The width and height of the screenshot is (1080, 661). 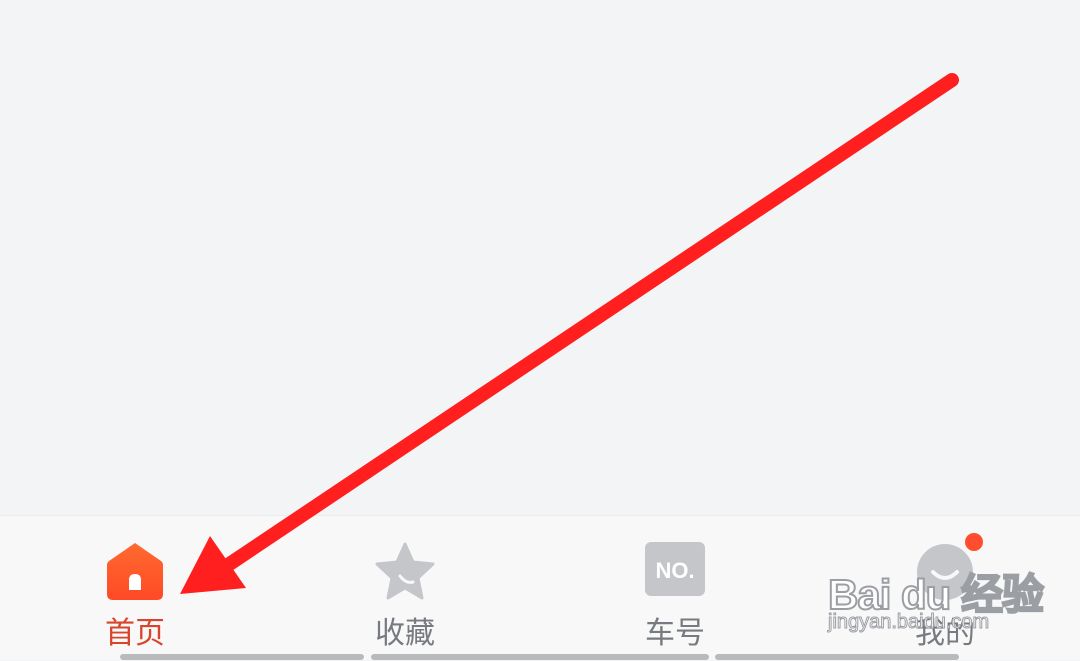 I want to click on watermark-logo: Bai du 经验 jingyan.baidu.com, so click(x=947, y=595).